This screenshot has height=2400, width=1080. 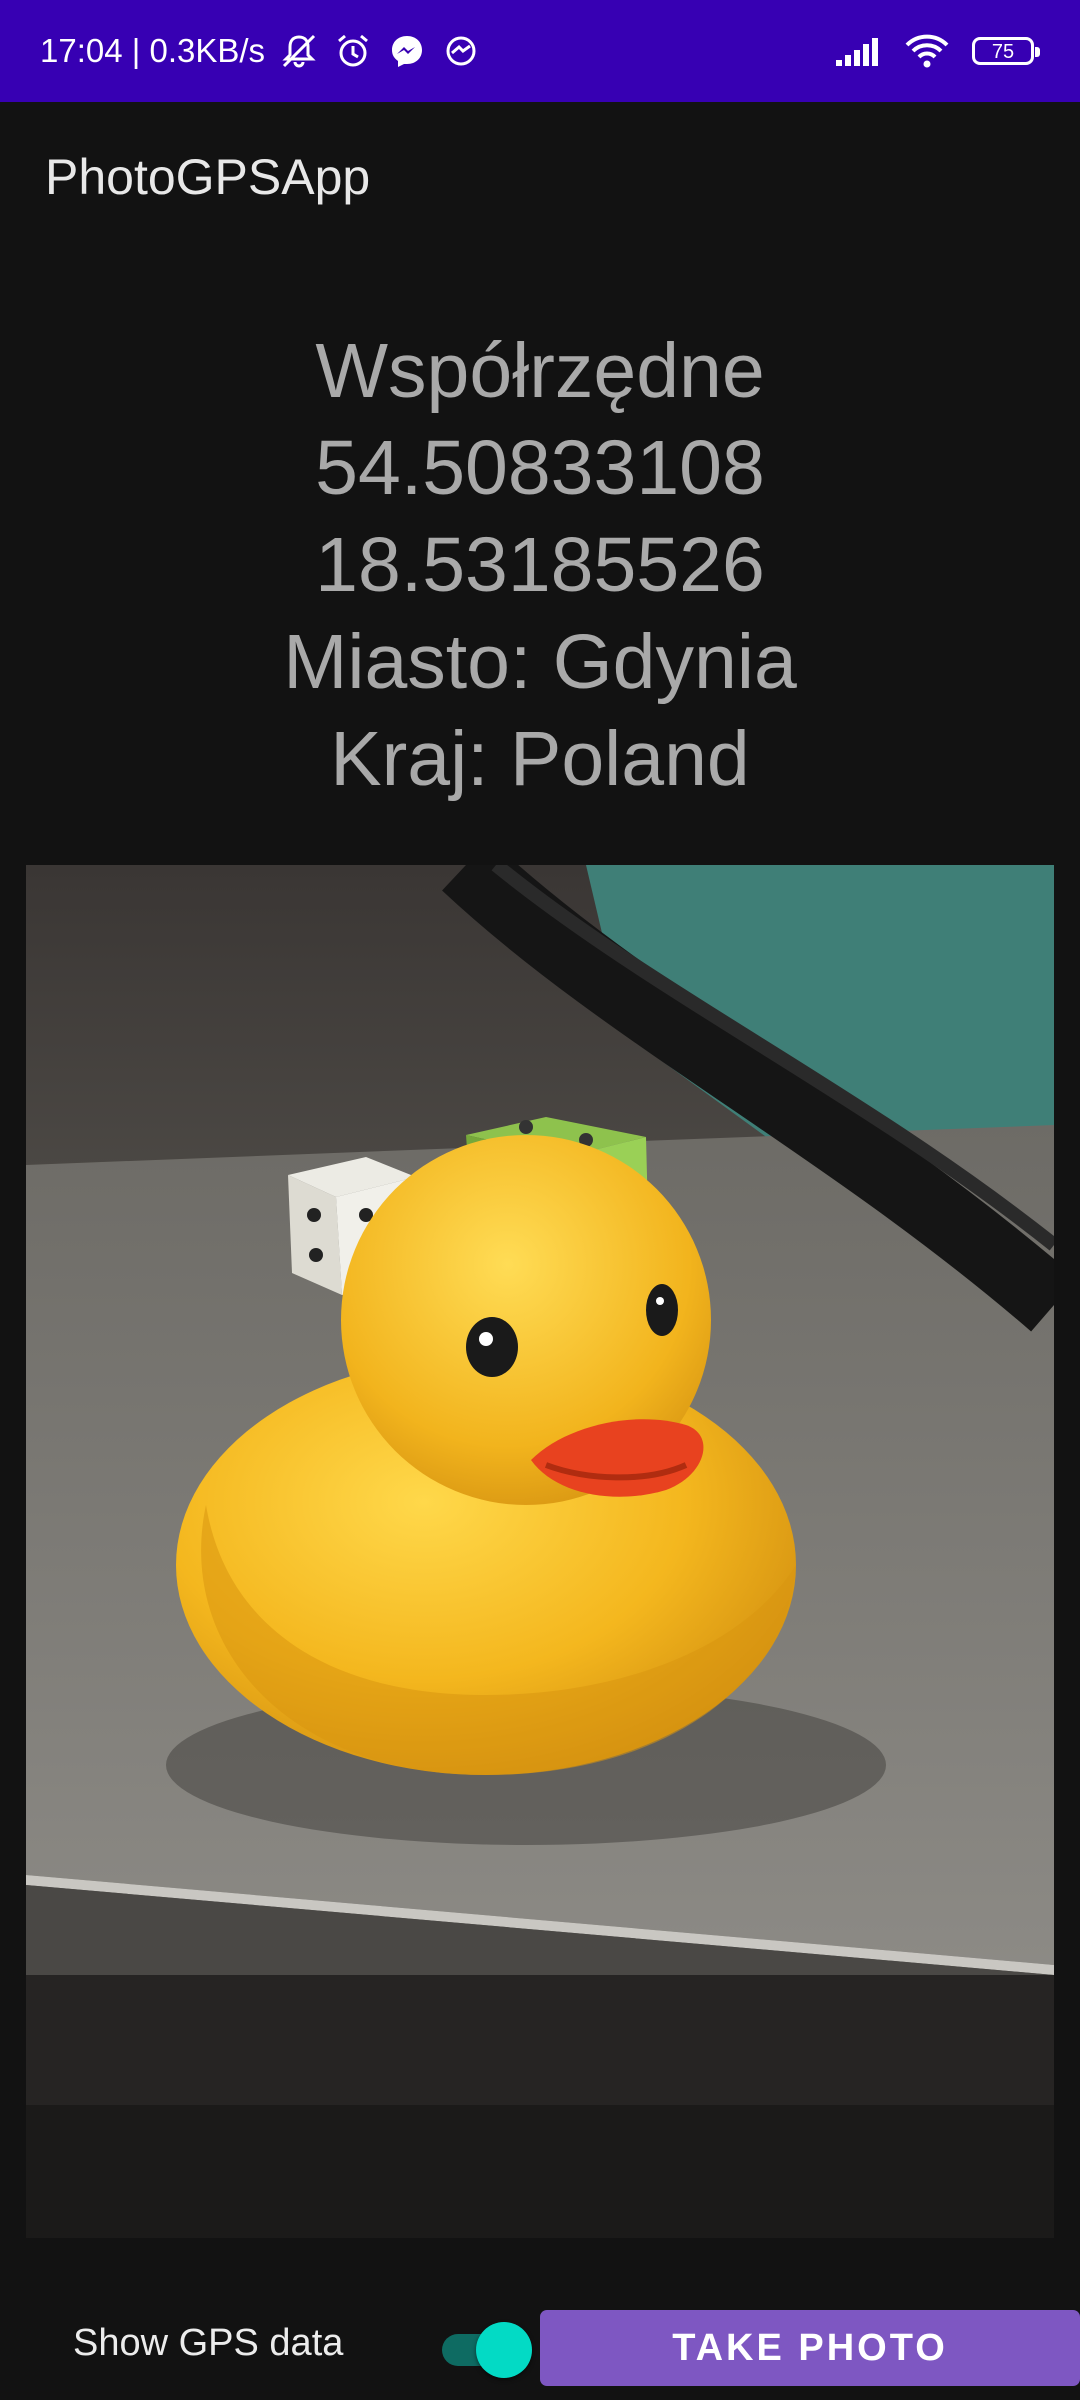 I want to click on battery-icon: 75, so click(x=1006, y=51).